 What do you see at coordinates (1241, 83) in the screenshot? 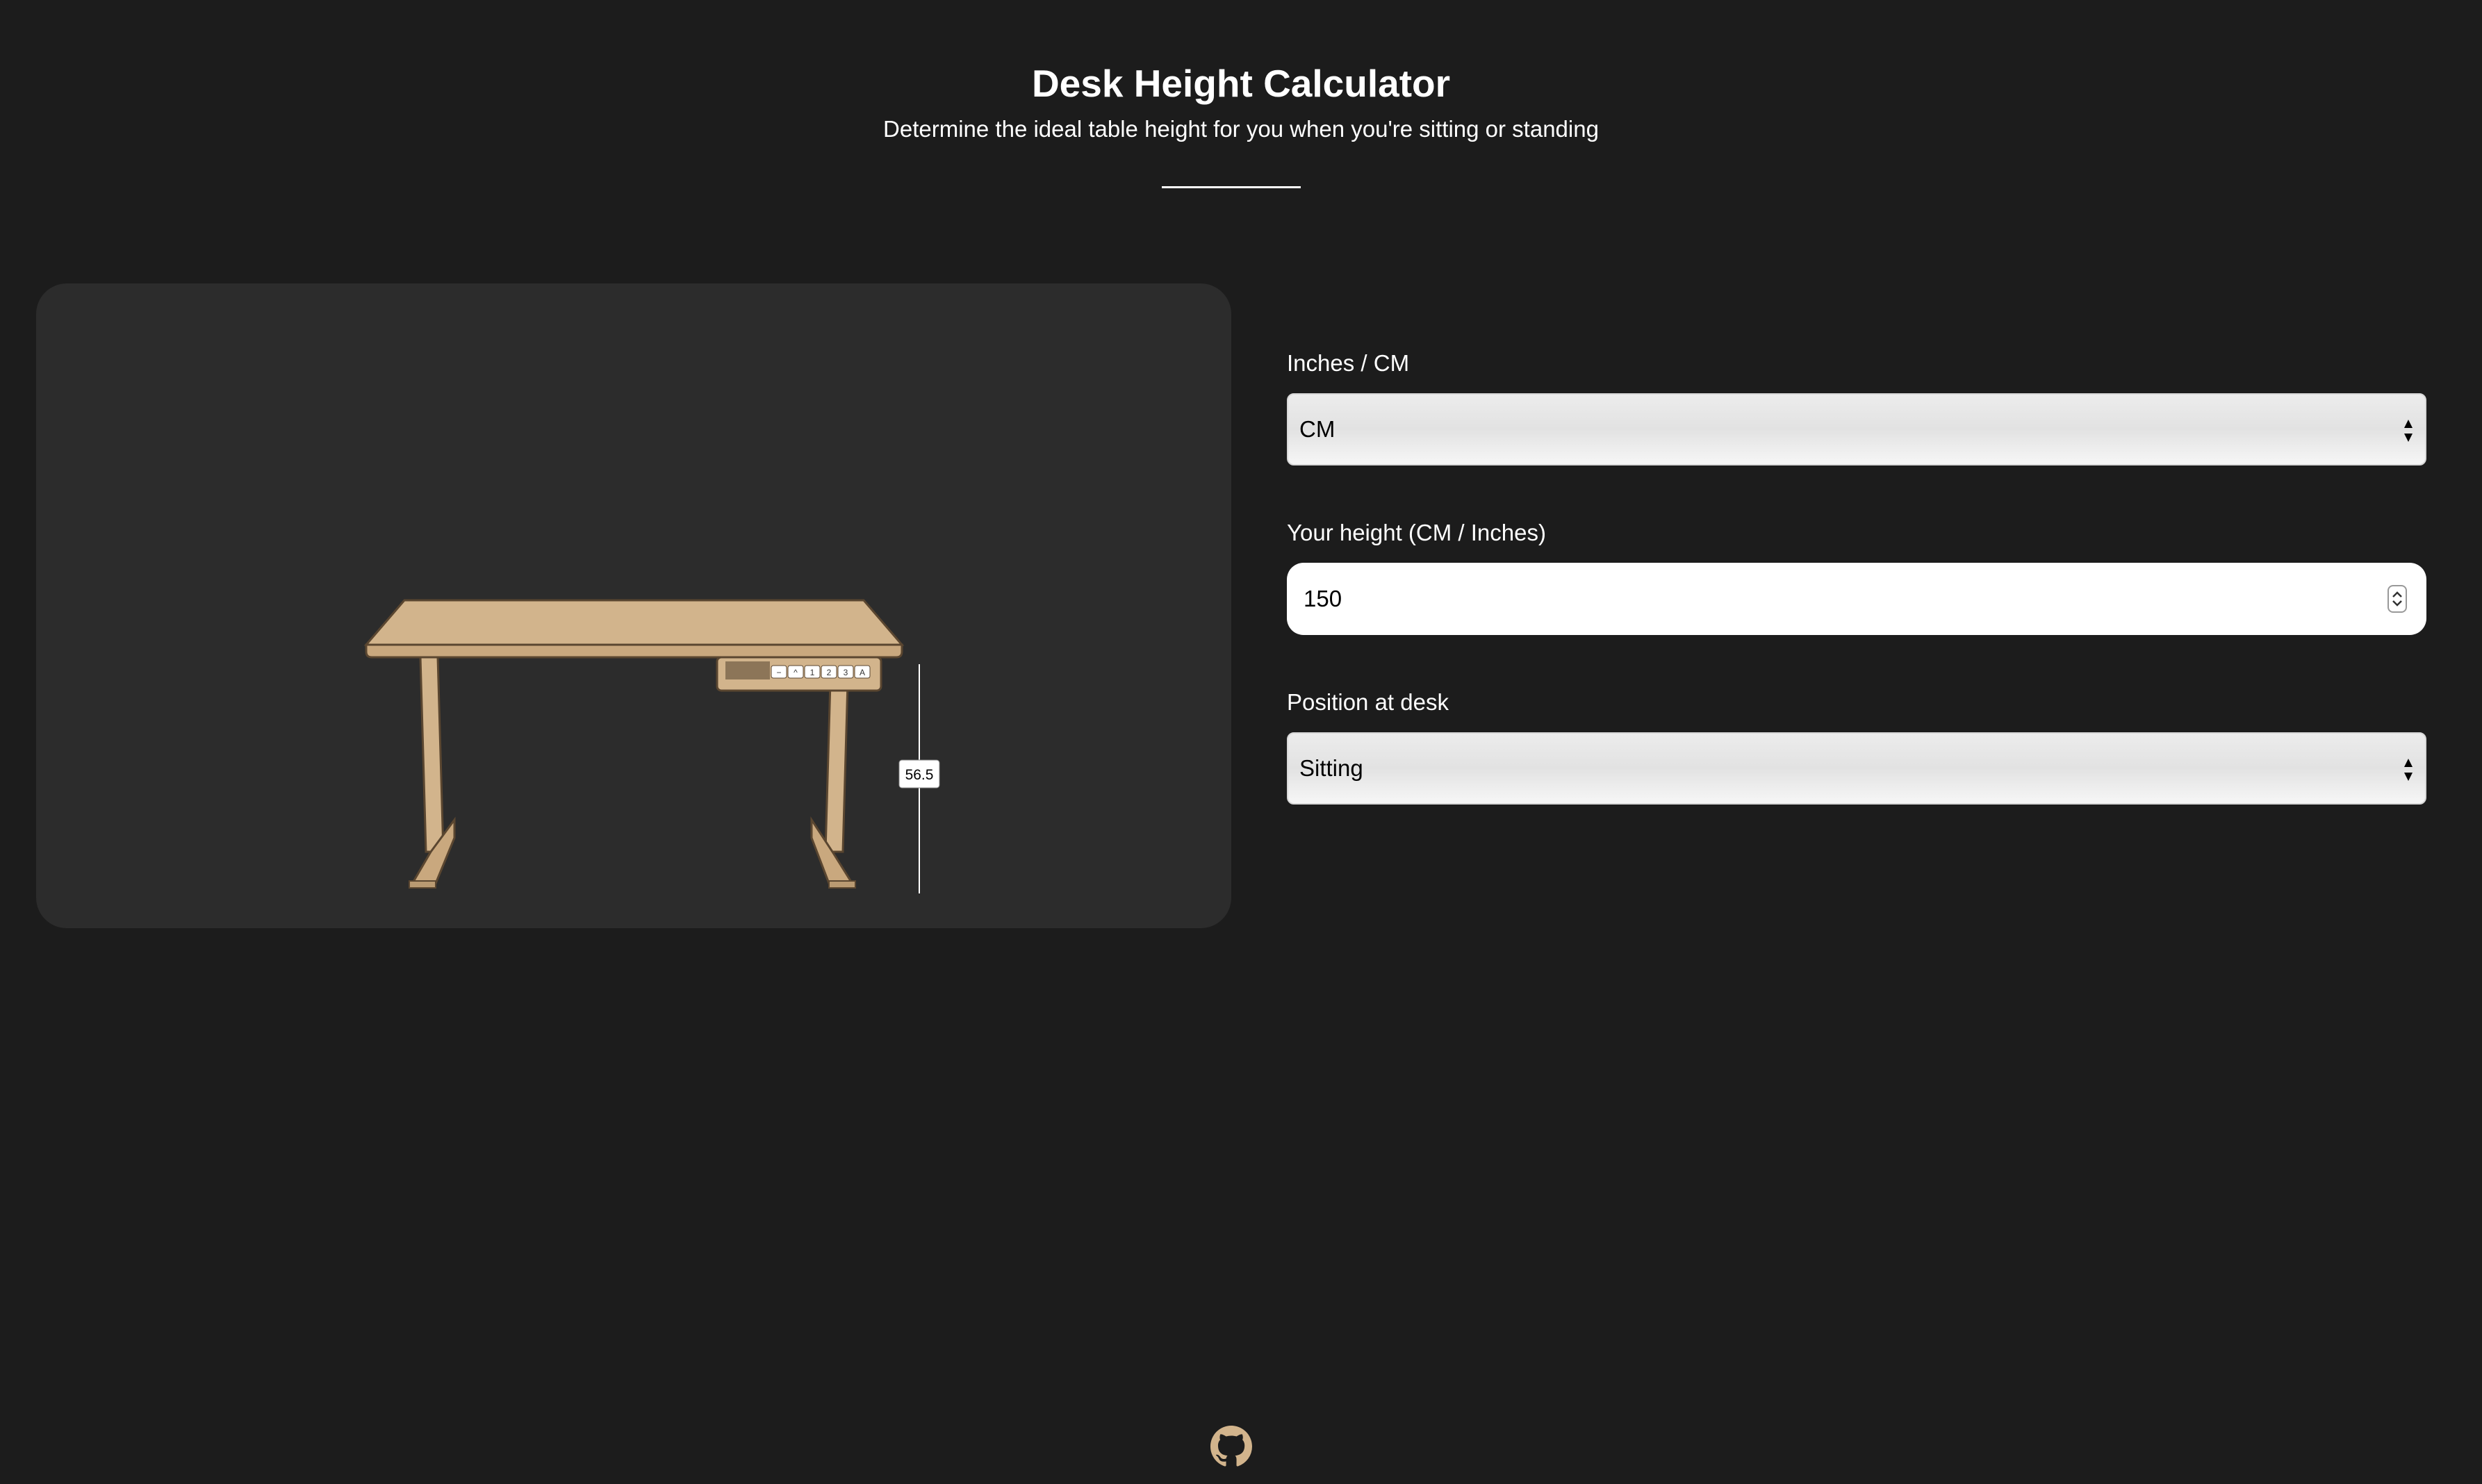
I see `page-title: Desk Height Calculator` at bounding box center [1241, 83].